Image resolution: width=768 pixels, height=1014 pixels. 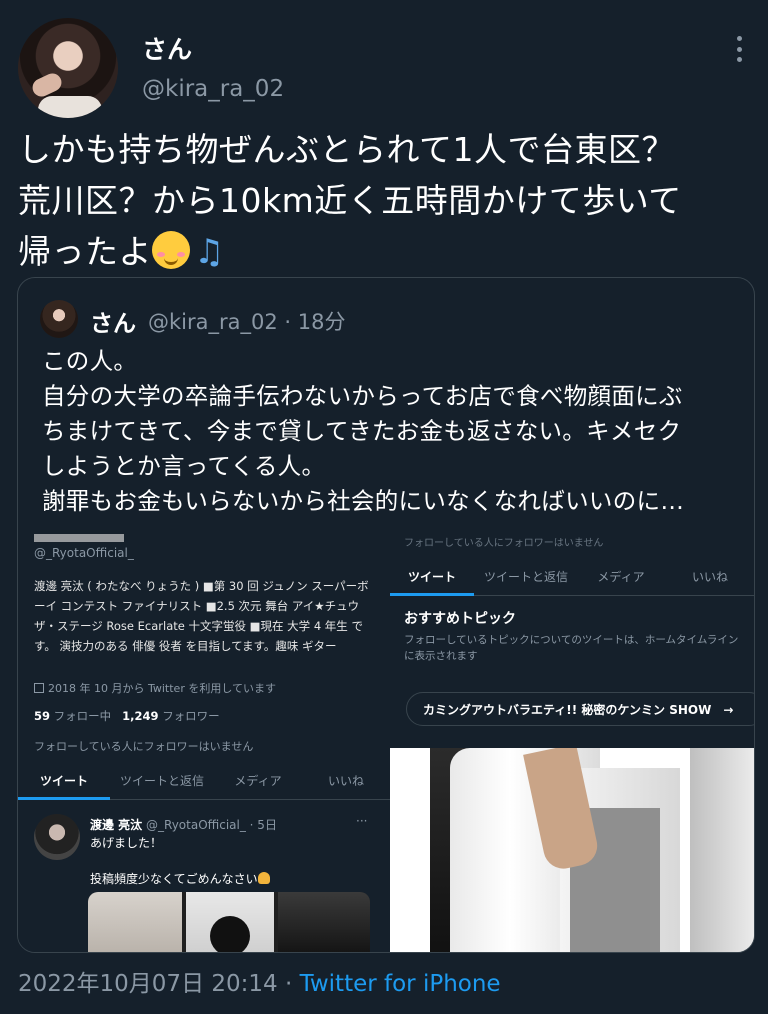 I want to click on profile-tweet-line: あげました！, so click(x=126, y=843).